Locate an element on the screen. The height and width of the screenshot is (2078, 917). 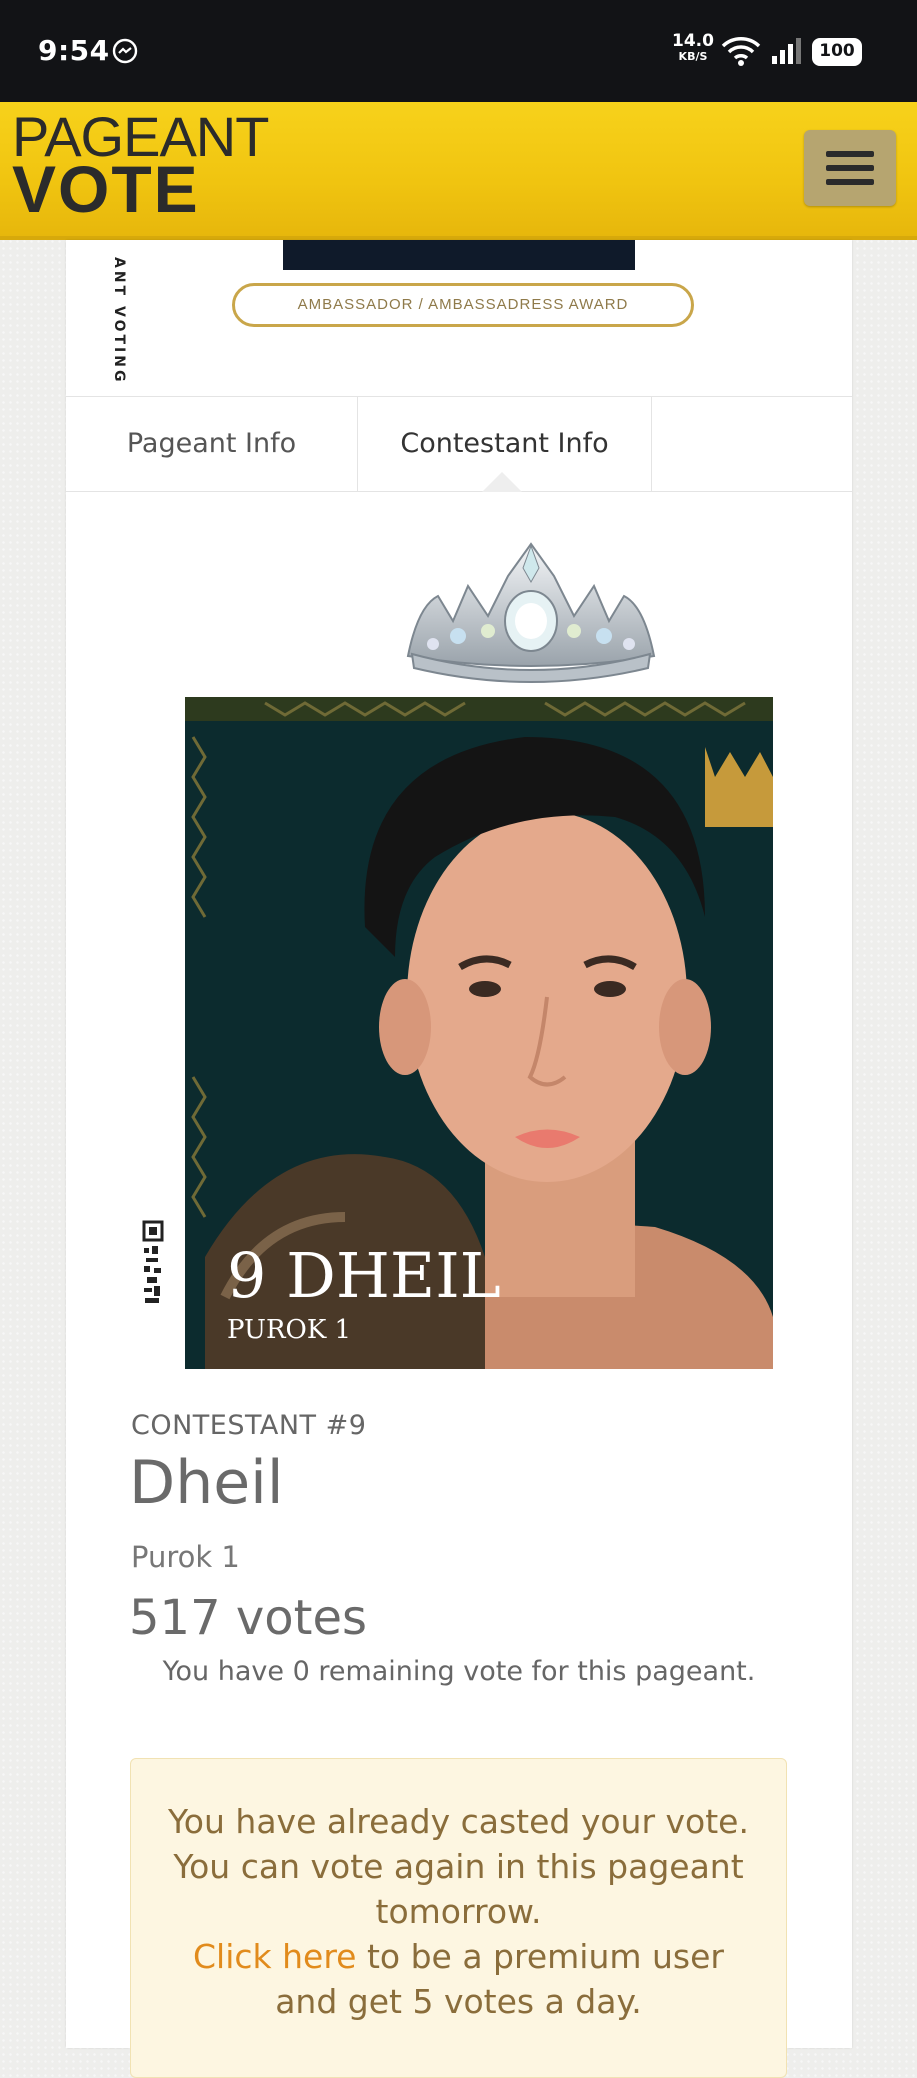
wifi-icon is located at coordinates (741, 51).